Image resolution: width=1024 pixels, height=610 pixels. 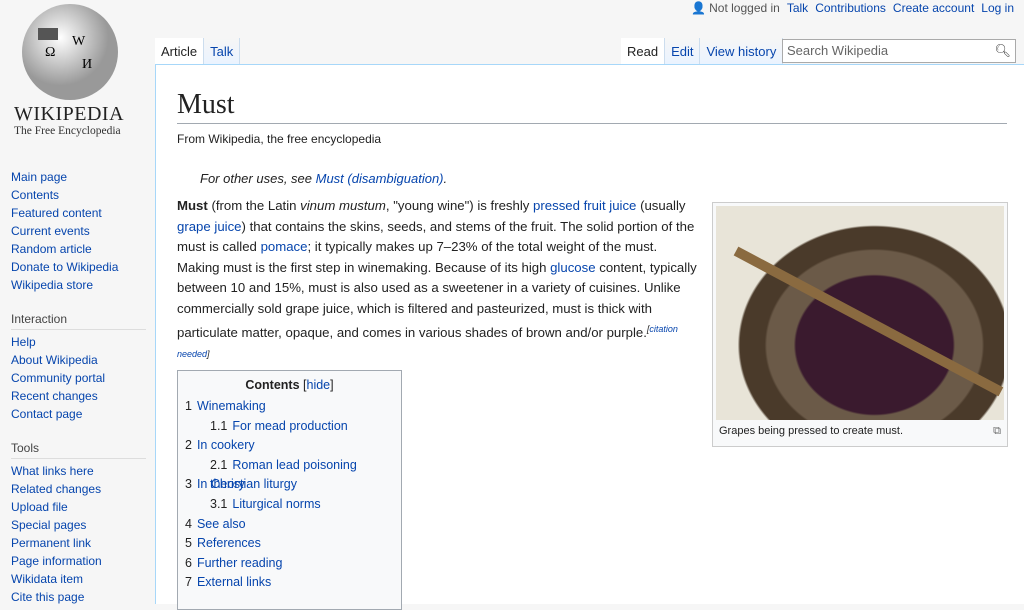 What do you see at coordinates (81, 285) in the screenshot?
I see `sidebar-item-wikipedia-store: Wikipedia store` at bounding box center [81, 285].